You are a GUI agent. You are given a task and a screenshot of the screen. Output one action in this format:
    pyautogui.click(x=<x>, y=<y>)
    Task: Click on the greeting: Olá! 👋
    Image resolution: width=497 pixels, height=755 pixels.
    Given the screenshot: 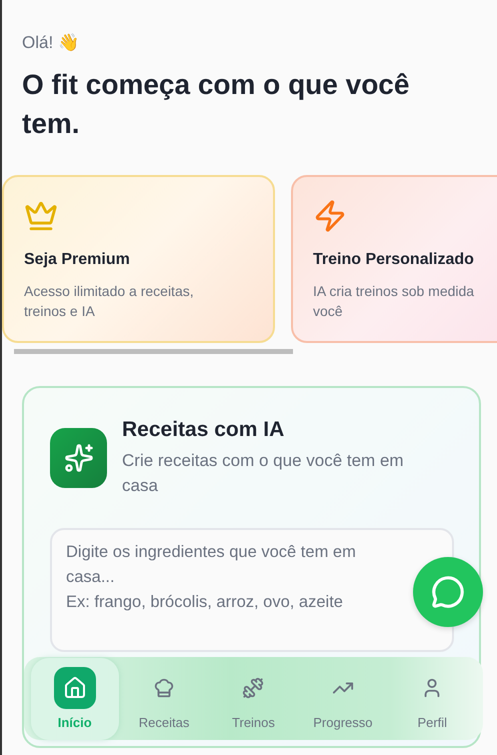 What is the action you would take?
    pyautogui.click(x=51, y=42)
    